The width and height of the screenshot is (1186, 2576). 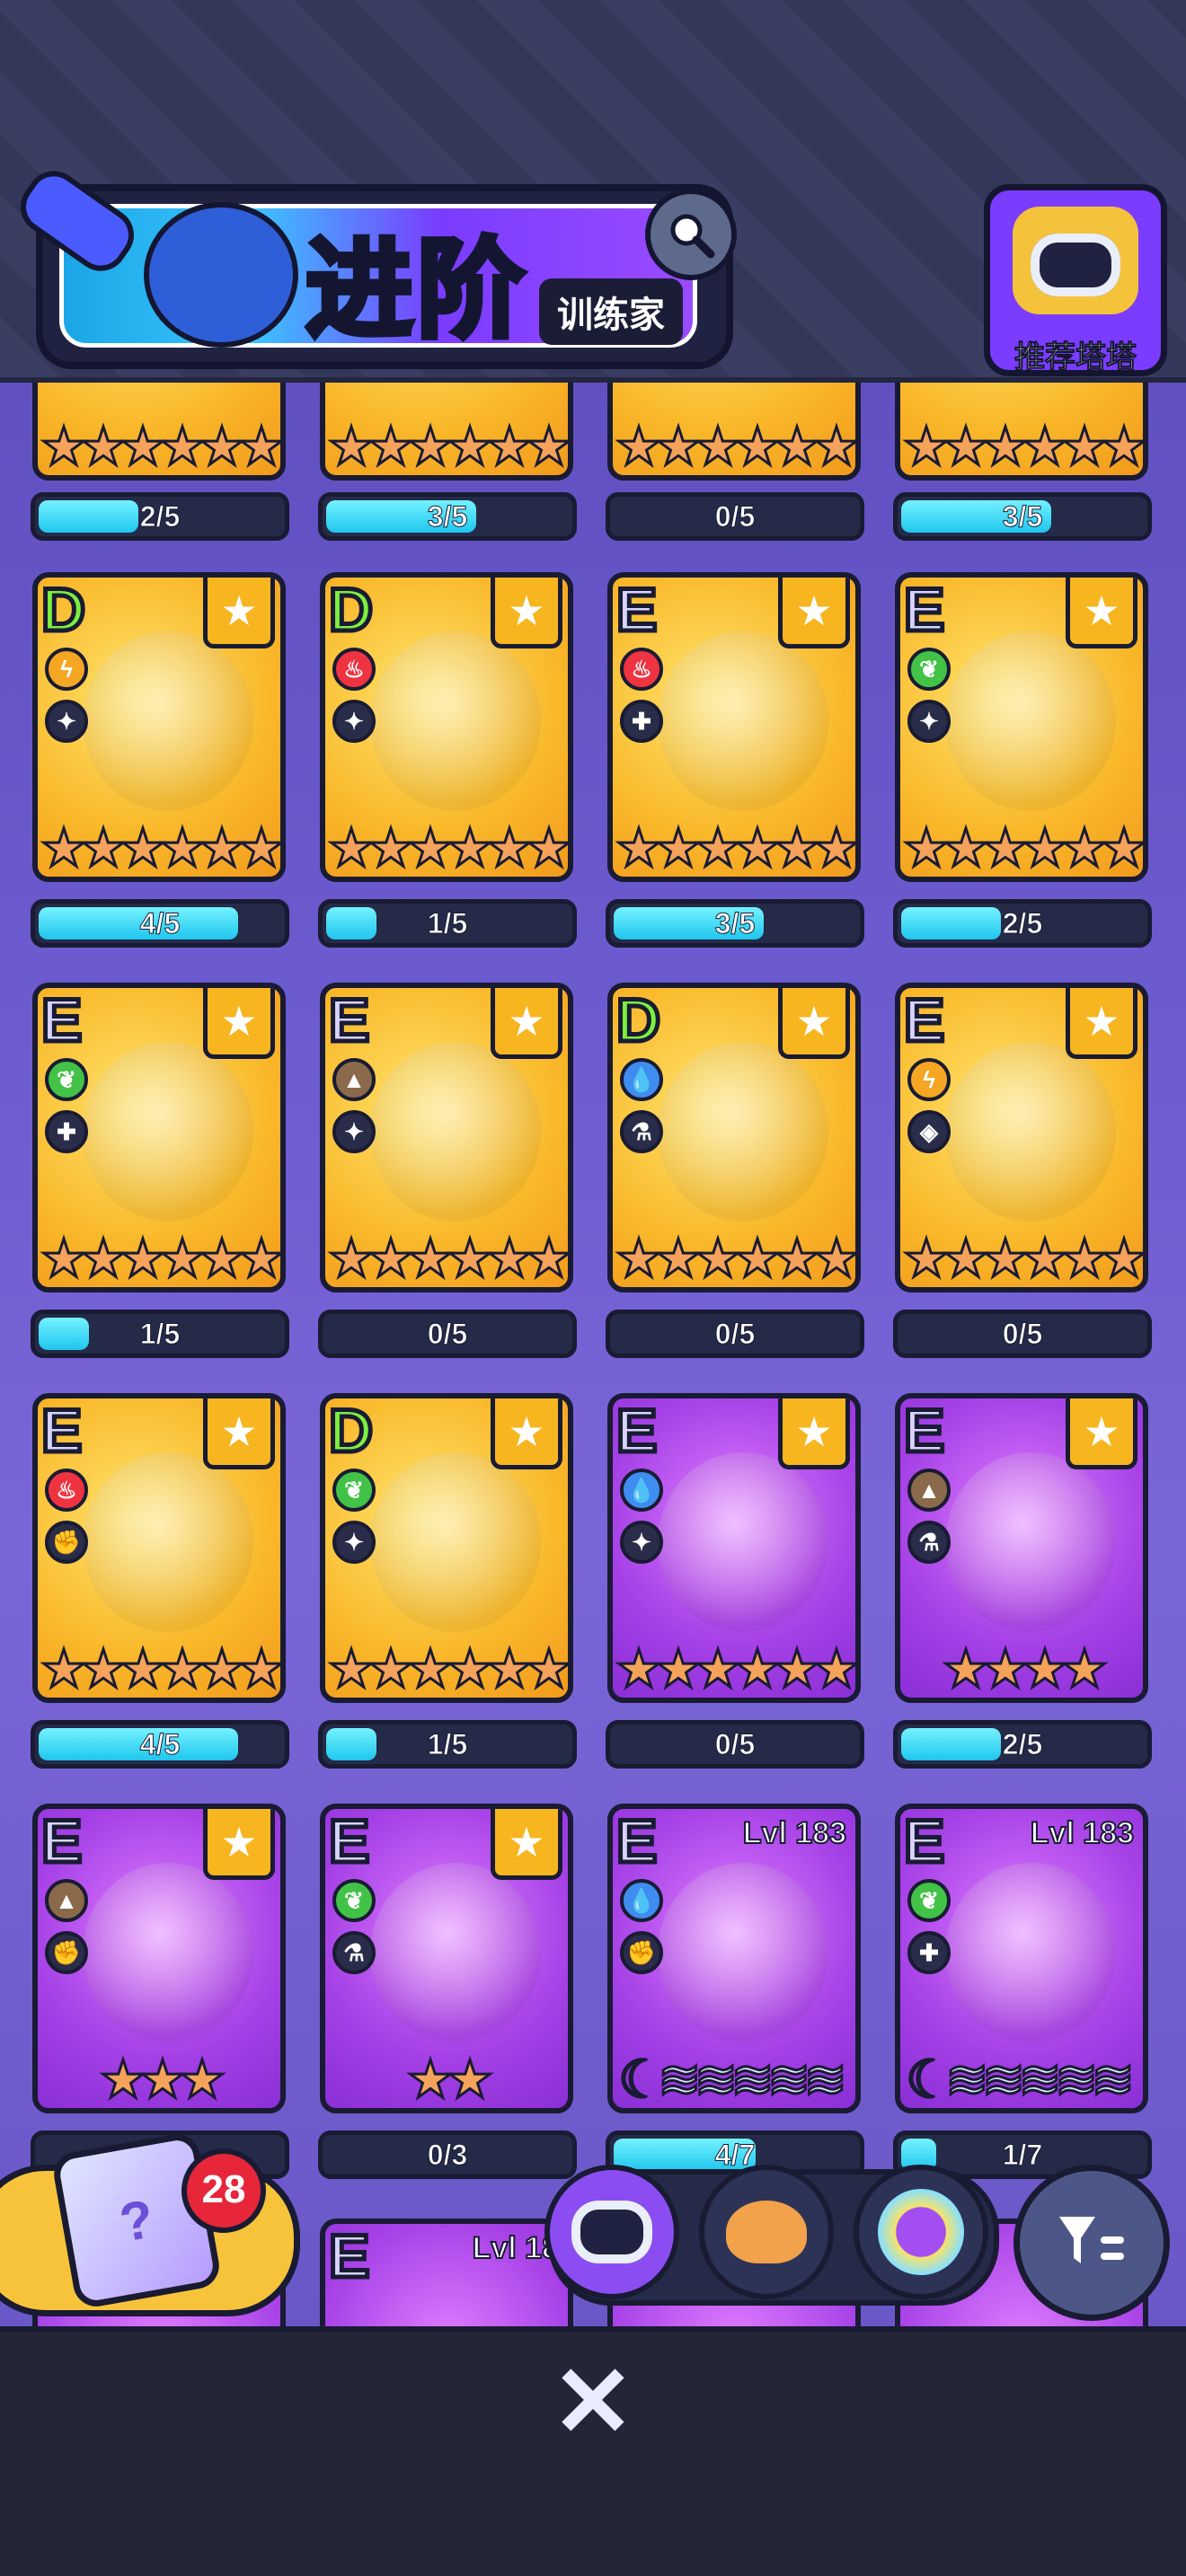 I want to click on filter-icon, so click(x=1091, y=2240).